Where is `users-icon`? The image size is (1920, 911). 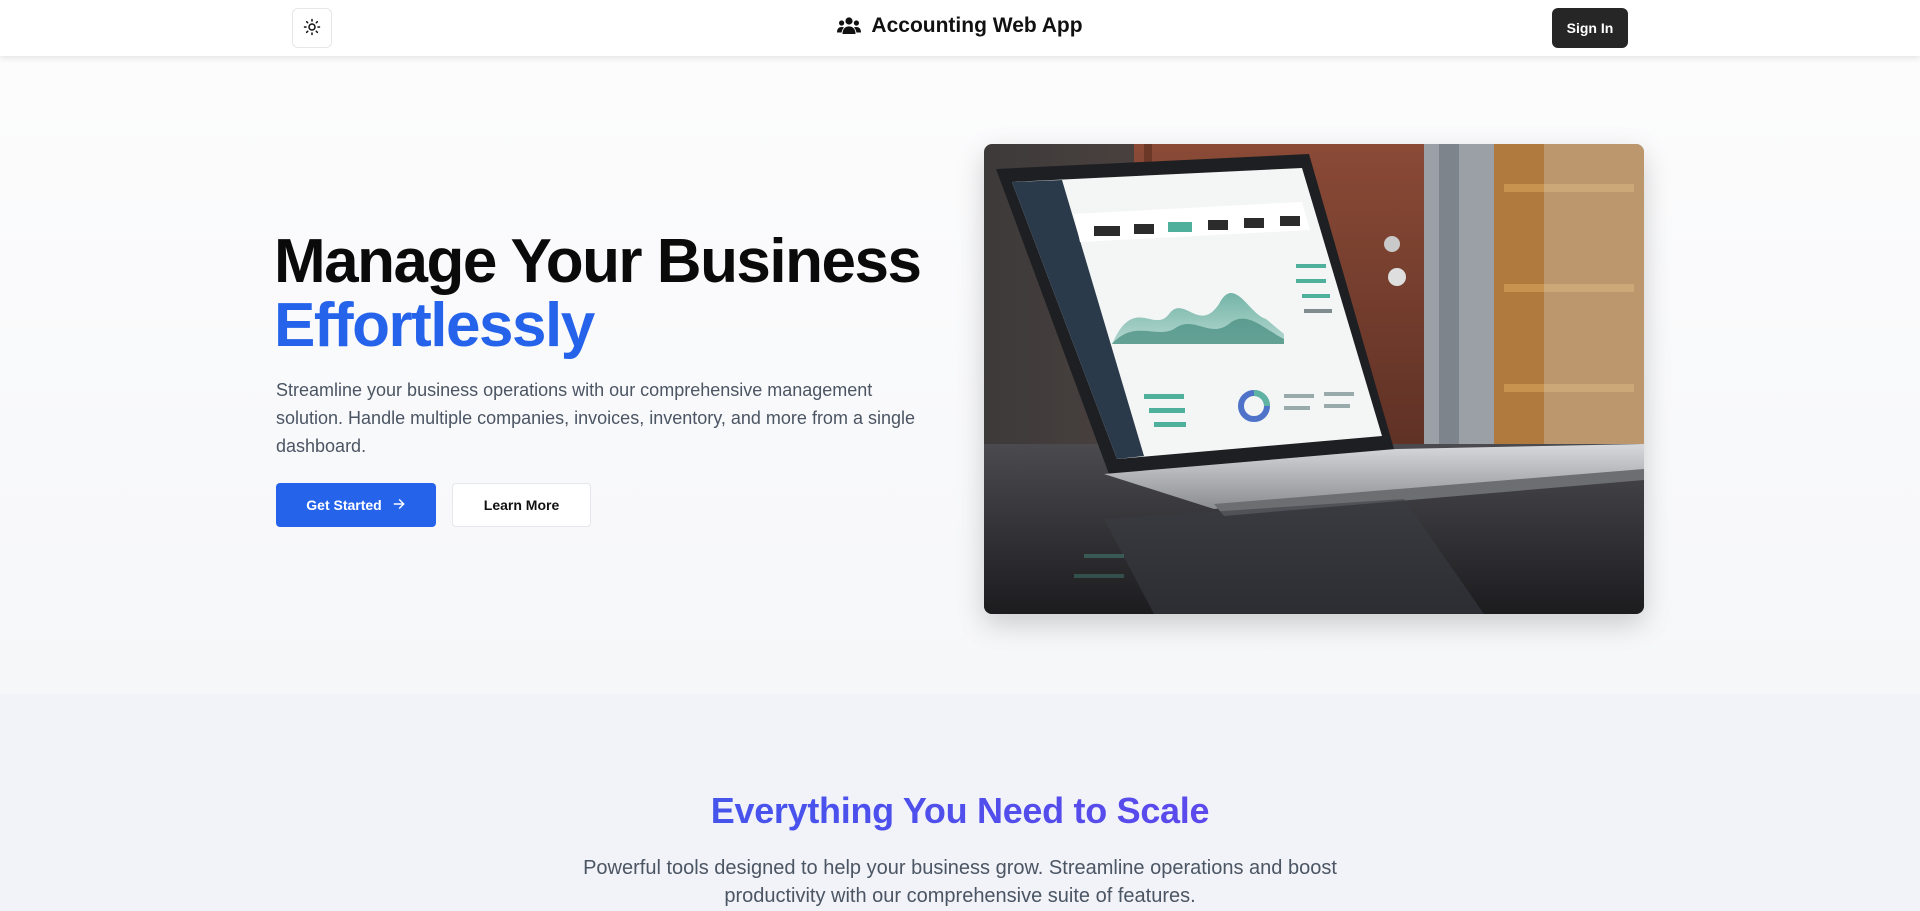
users-icon is located at coordinates (849, 26).